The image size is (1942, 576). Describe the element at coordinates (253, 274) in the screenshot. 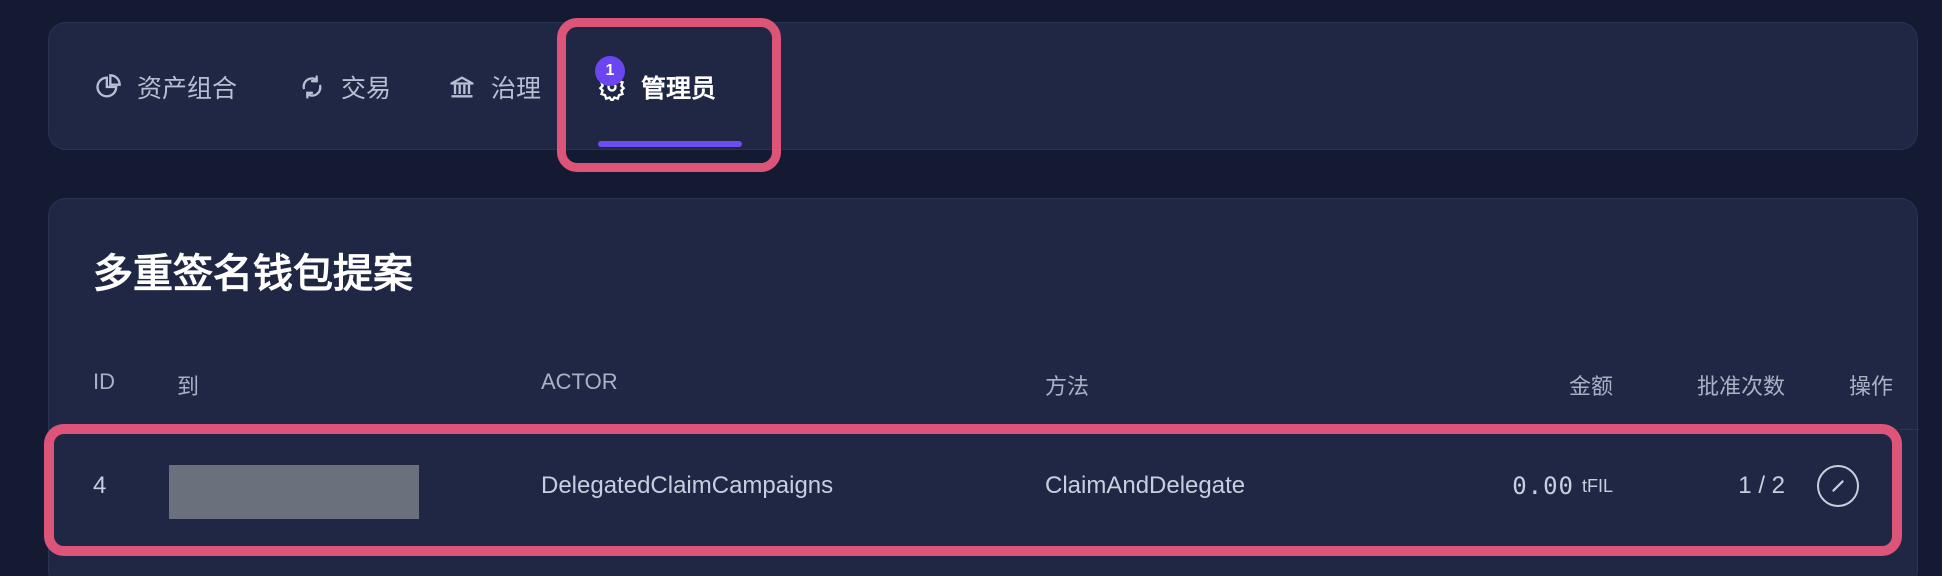

I see `page-title: 多重签名钱包提案` at that location.